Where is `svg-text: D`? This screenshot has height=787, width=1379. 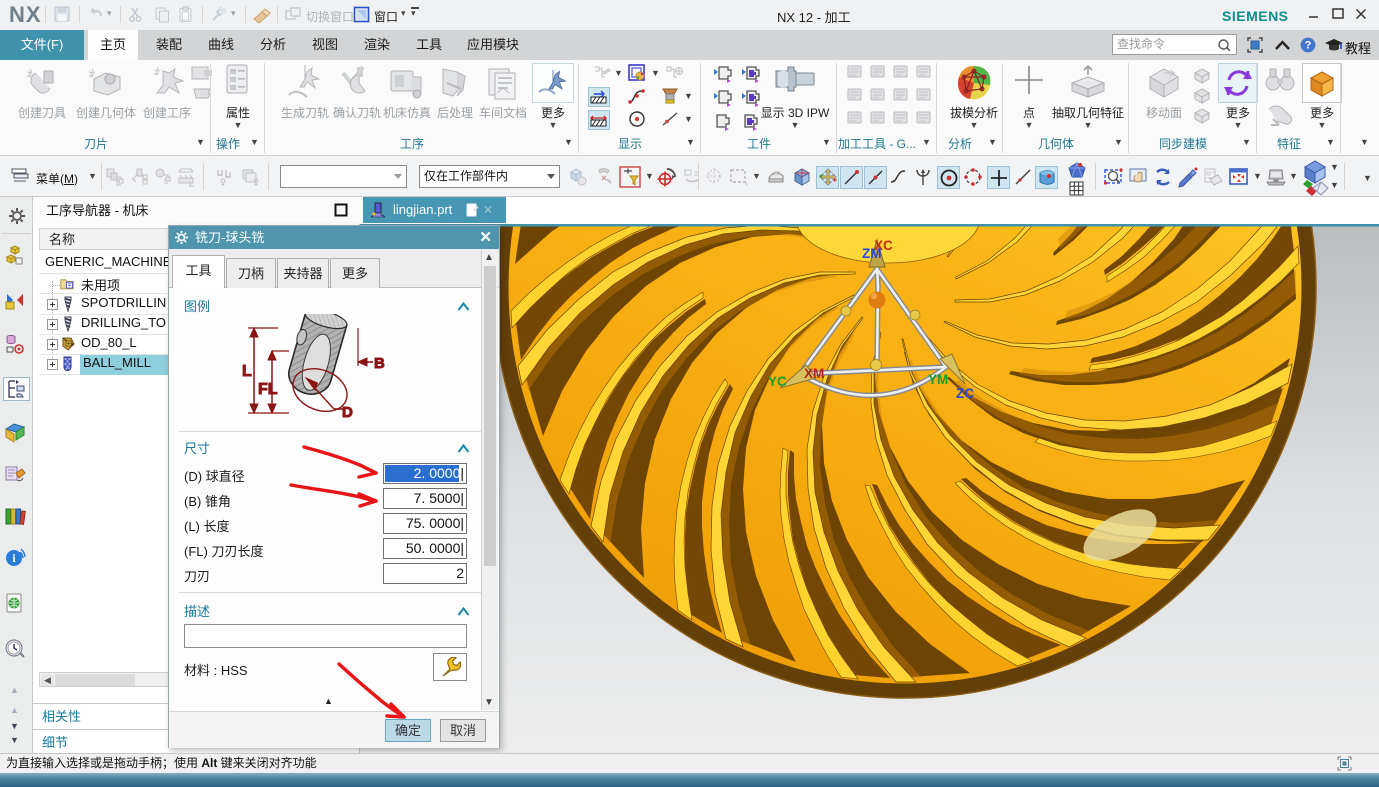
svg-text: D is located at coordinates (347, 412).